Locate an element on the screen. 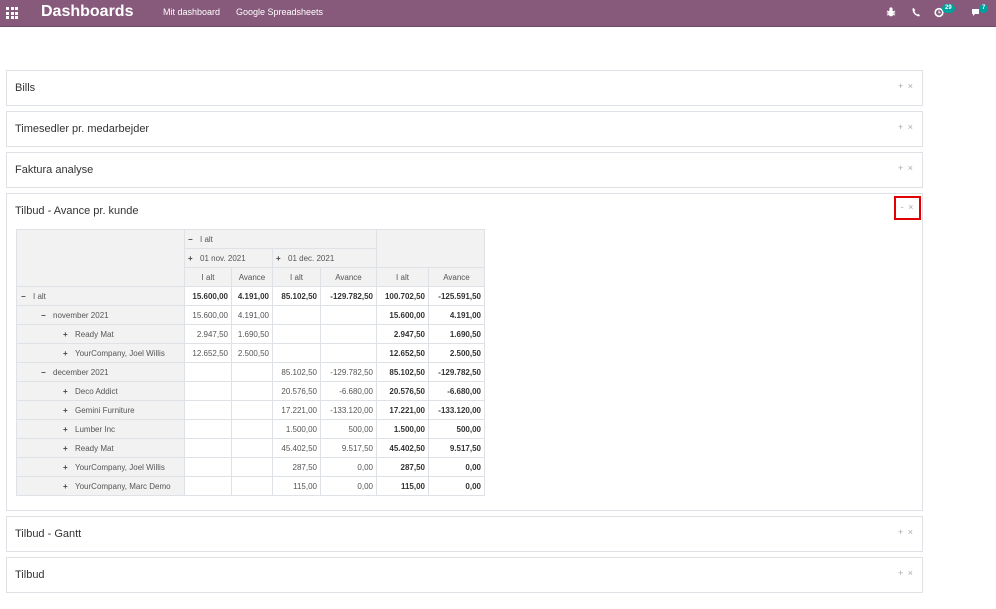 Image resolution: width=996 pixels, height=609 pixels. pivot-col-header-nov: +01 nov. 2021 is located at coordinates (228, 258).